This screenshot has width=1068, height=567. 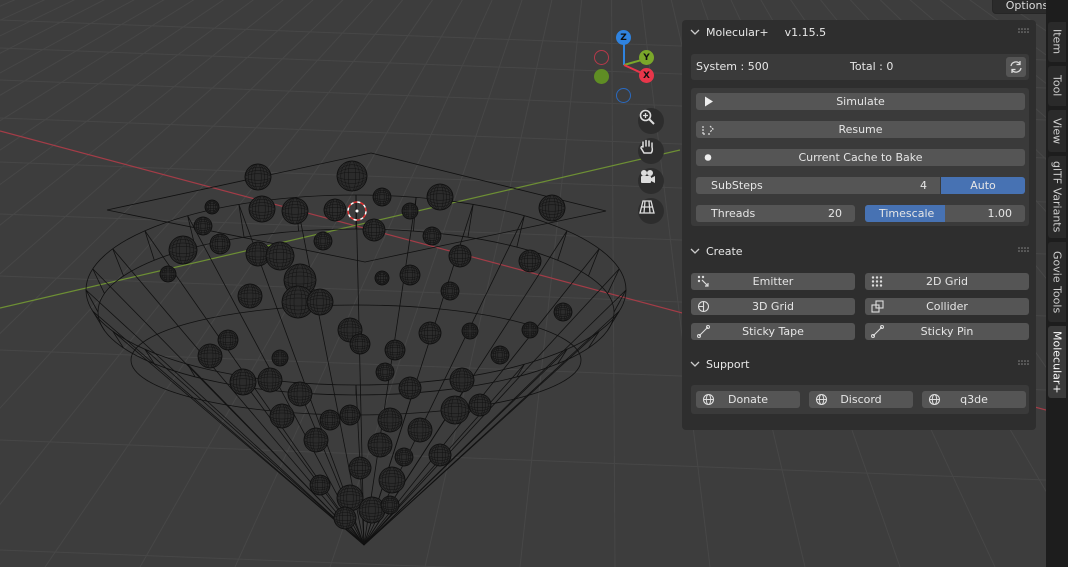 I want to click on q3de-label: q3de, so click(x=974, y=399).